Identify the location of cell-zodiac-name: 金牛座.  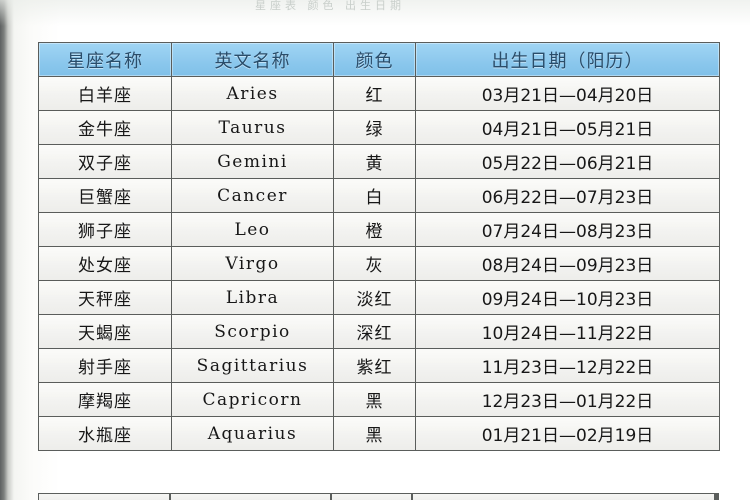
(105, 127).